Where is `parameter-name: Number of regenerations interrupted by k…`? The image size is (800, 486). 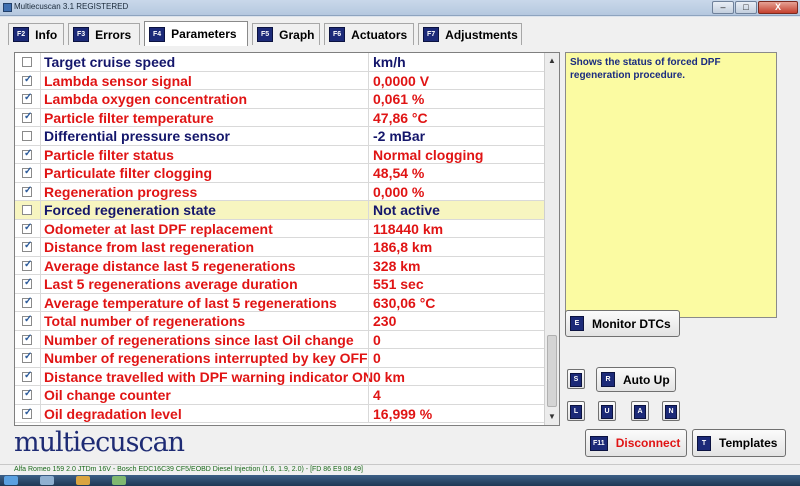
parameter-name: Number of regenerations interrupted by k… is located at coordinates (206, 358).